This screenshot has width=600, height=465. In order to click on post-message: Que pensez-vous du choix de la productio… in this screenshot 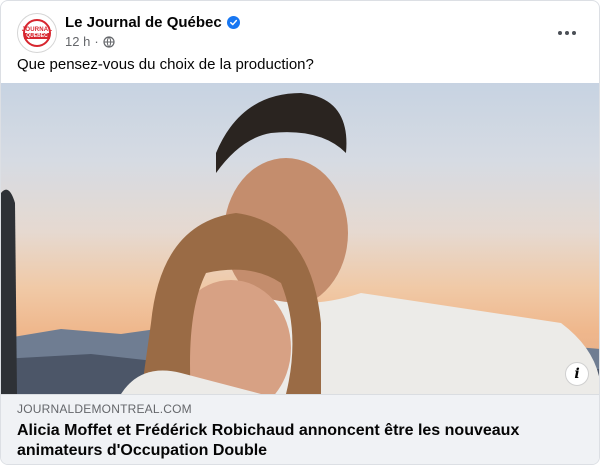, I will do `click(165, 64)`.